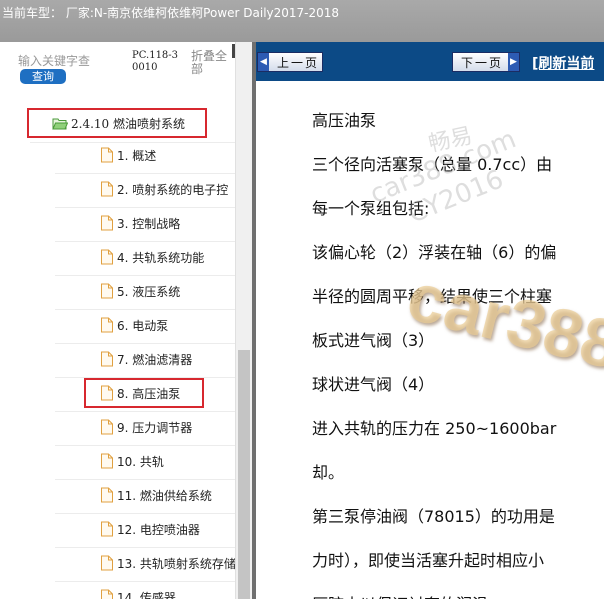 Image resolution: width=604 pixels, height=599 pixels. I want to click on tree-item: 10. 共轨, so click(132, 461).